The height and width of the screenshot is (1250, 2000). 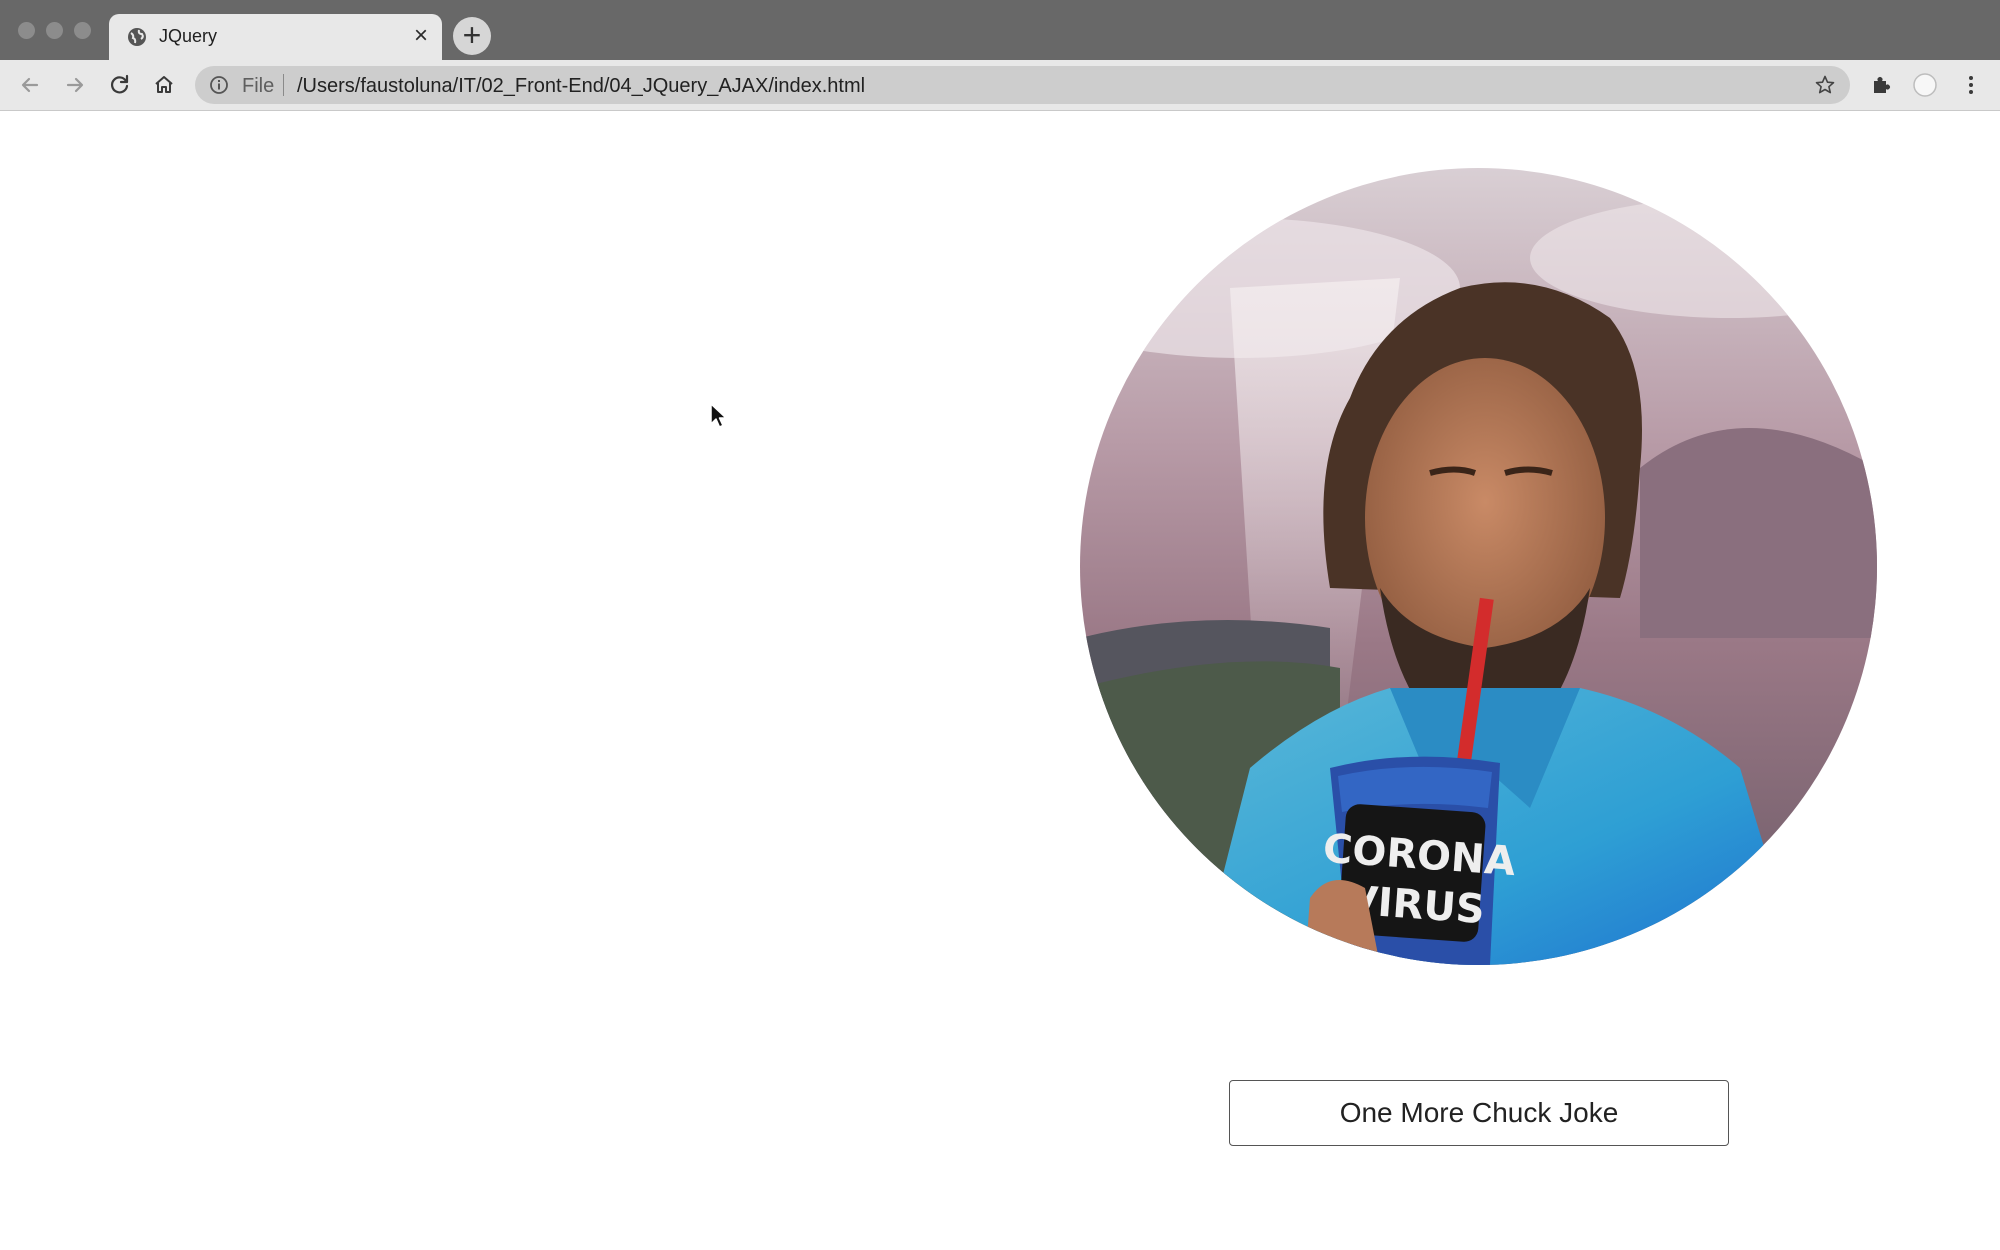 What do you see at coordinates (137, 37) in the screenshot?
I see `globe-icon` at bounding box center [137, 37].